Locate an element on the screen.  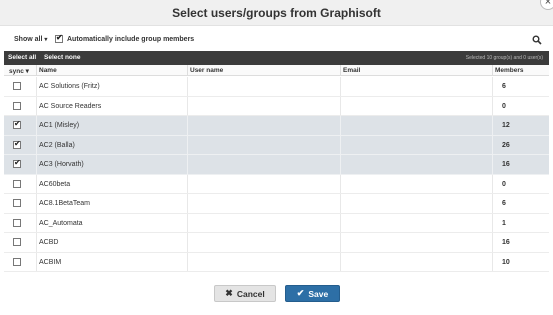
check-icon: ✔ is located at coordinates (300, 293).